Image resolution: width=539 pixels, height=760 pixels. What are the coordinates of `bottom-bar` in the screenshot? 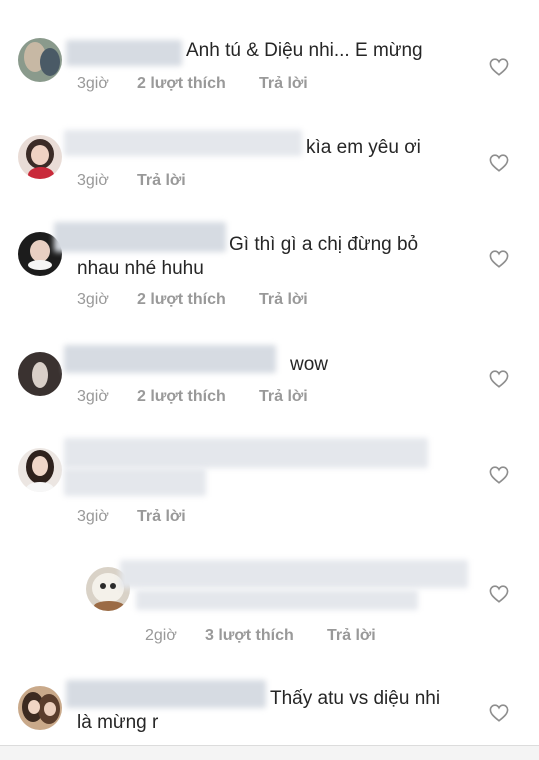 It's located at (269, 753).